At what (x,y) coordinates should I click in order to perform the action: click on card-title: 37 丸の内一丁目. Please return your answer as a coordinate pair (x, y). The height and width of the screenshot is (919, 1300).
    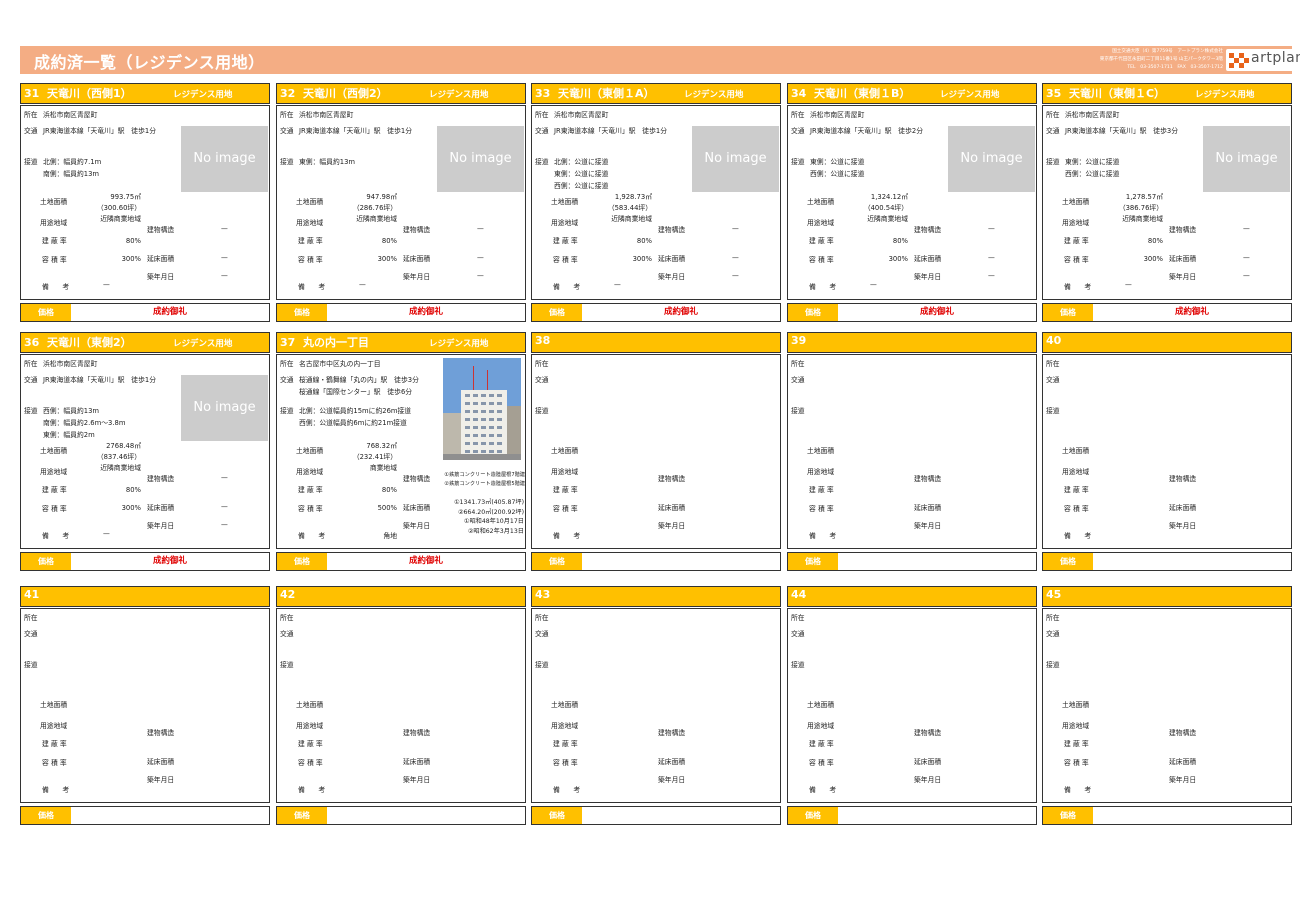
    Looking at the image, I should click on (324, 342).